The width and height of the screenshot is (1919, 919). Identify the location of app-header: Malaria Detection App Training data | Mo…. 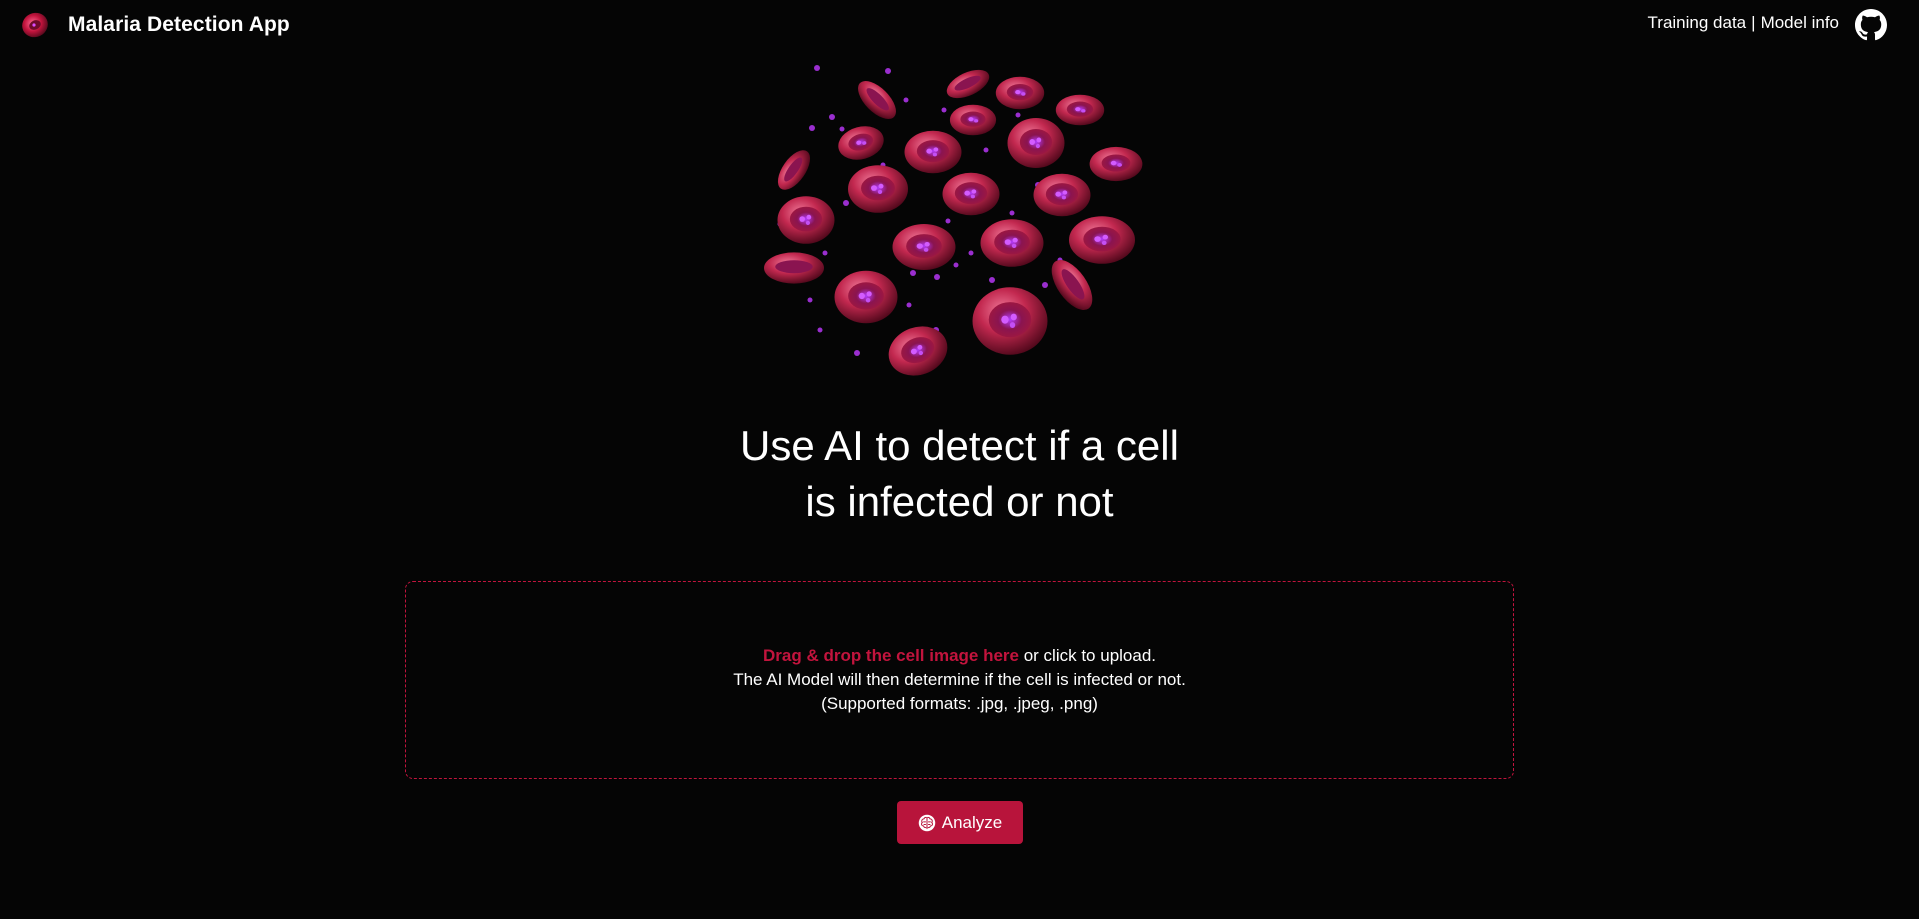
(959, 25).